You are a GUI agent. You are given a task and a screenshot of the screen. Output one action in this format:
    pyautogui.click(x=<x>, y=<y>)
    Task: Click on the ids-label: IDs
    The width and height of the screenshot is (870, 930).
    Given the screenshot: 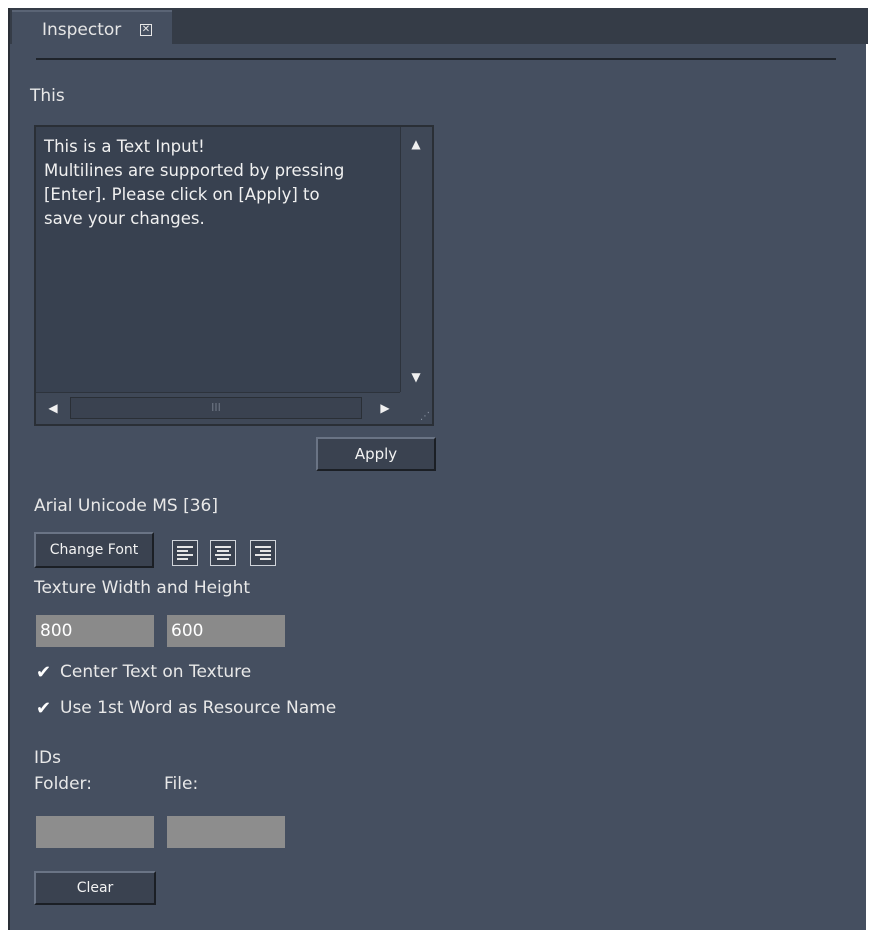 What is the action you would take?
    pyautogui.click(x=47, y=758)
    